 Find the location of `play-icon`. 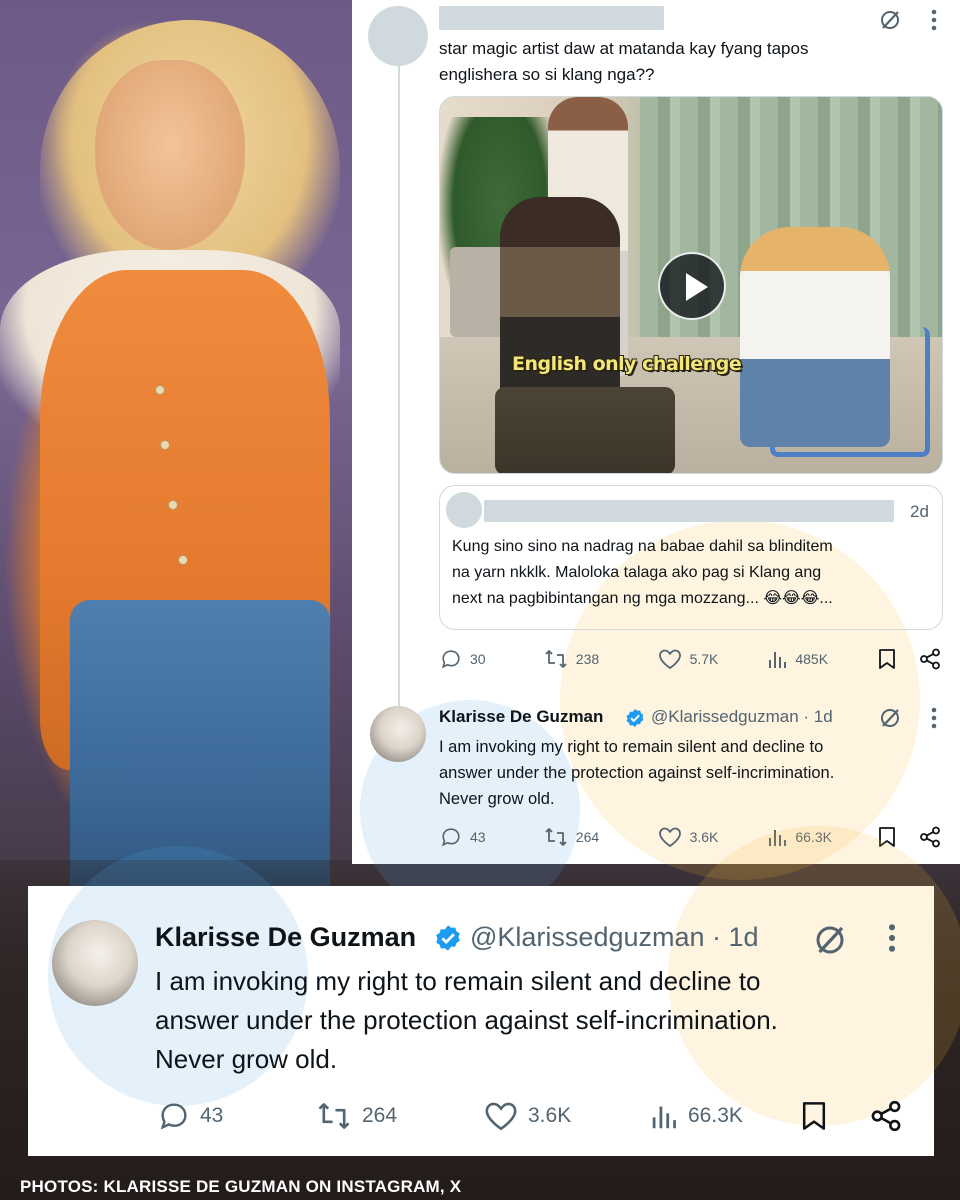

play-icon is located at coordinates (692, 286).